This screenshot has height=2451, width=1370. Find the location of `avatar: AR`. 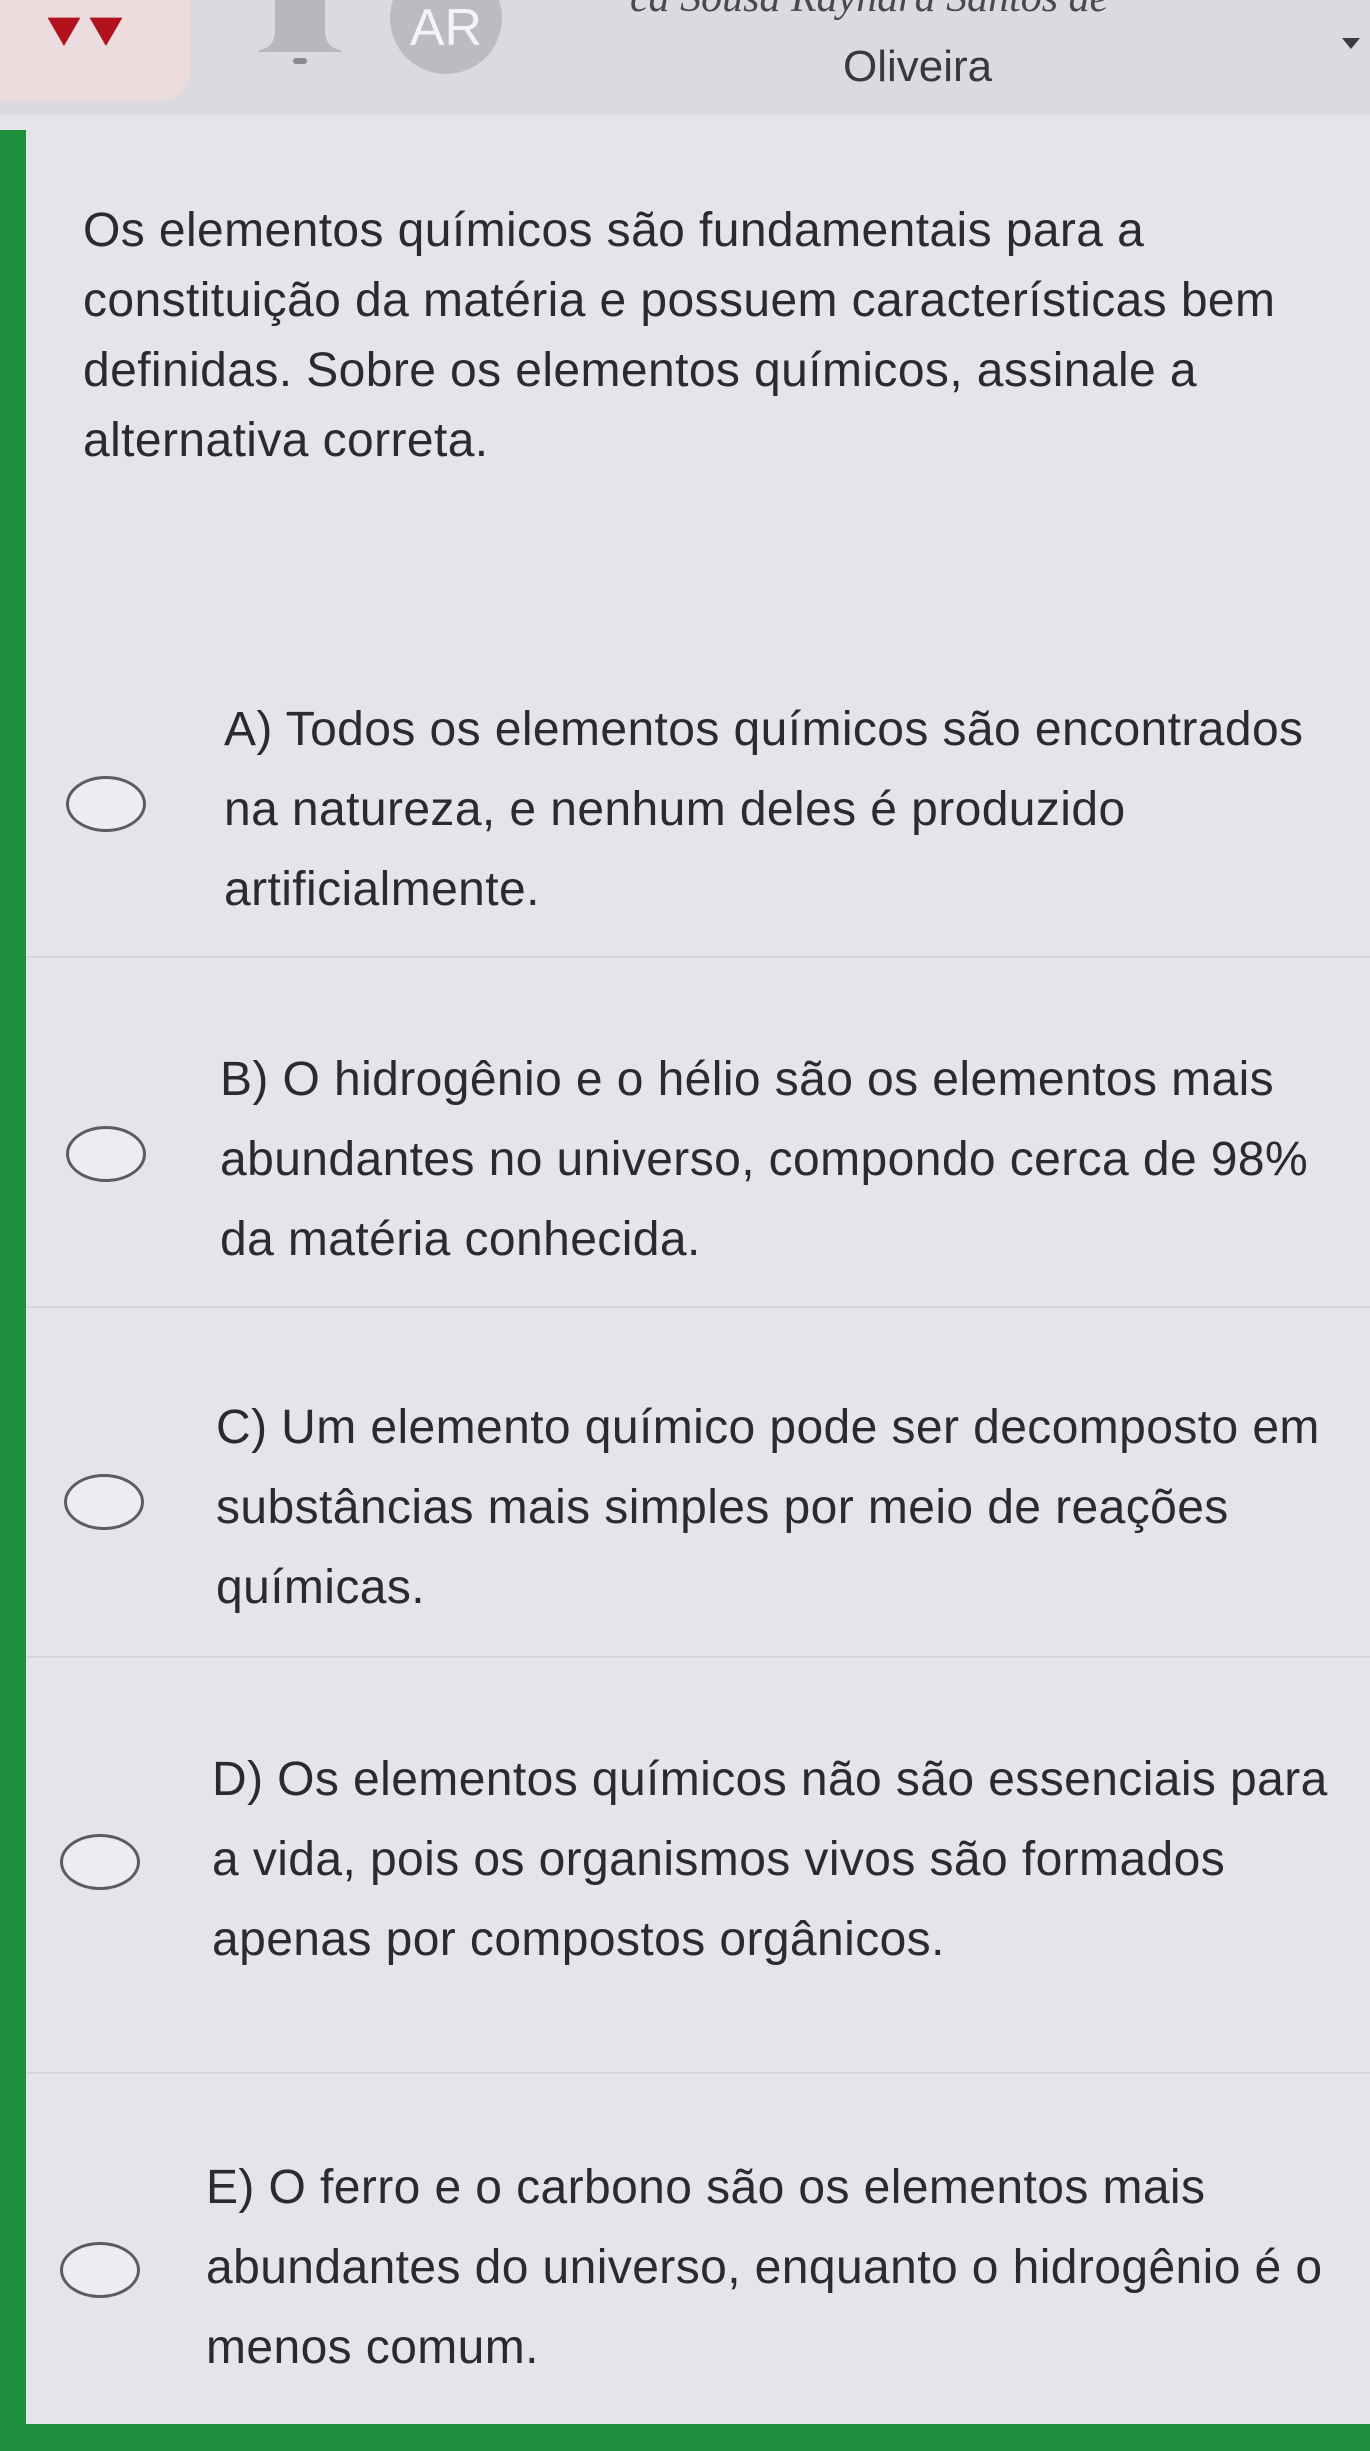

avatar: AR is located at coordinates (446, 37).